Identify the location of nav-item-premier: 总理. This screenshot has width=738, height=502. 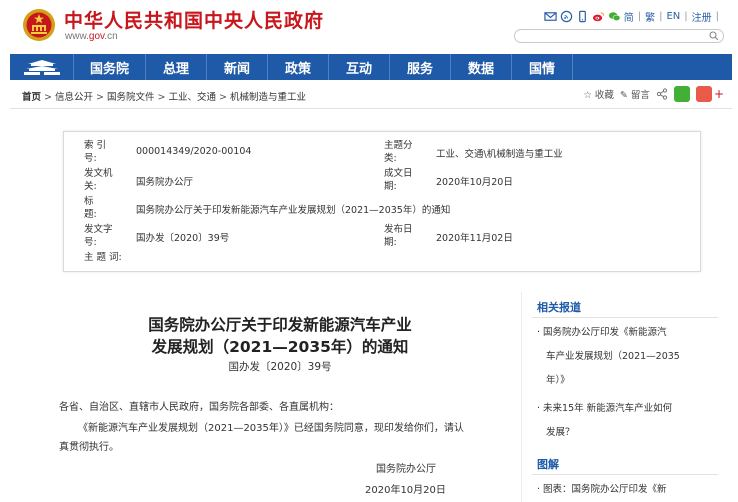
(176, 67).